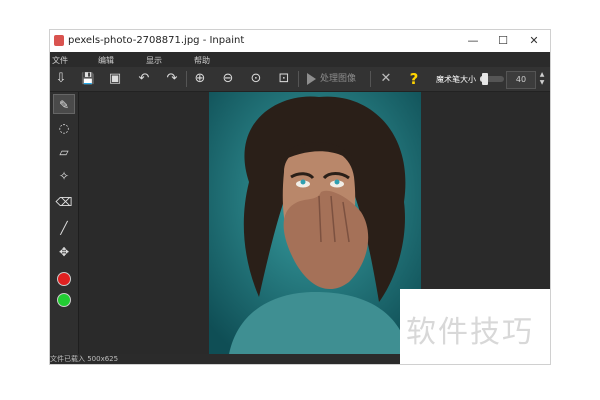 The height and width of the screenshot is (400, 600). I want to click on play-icon, so click(311, 78).